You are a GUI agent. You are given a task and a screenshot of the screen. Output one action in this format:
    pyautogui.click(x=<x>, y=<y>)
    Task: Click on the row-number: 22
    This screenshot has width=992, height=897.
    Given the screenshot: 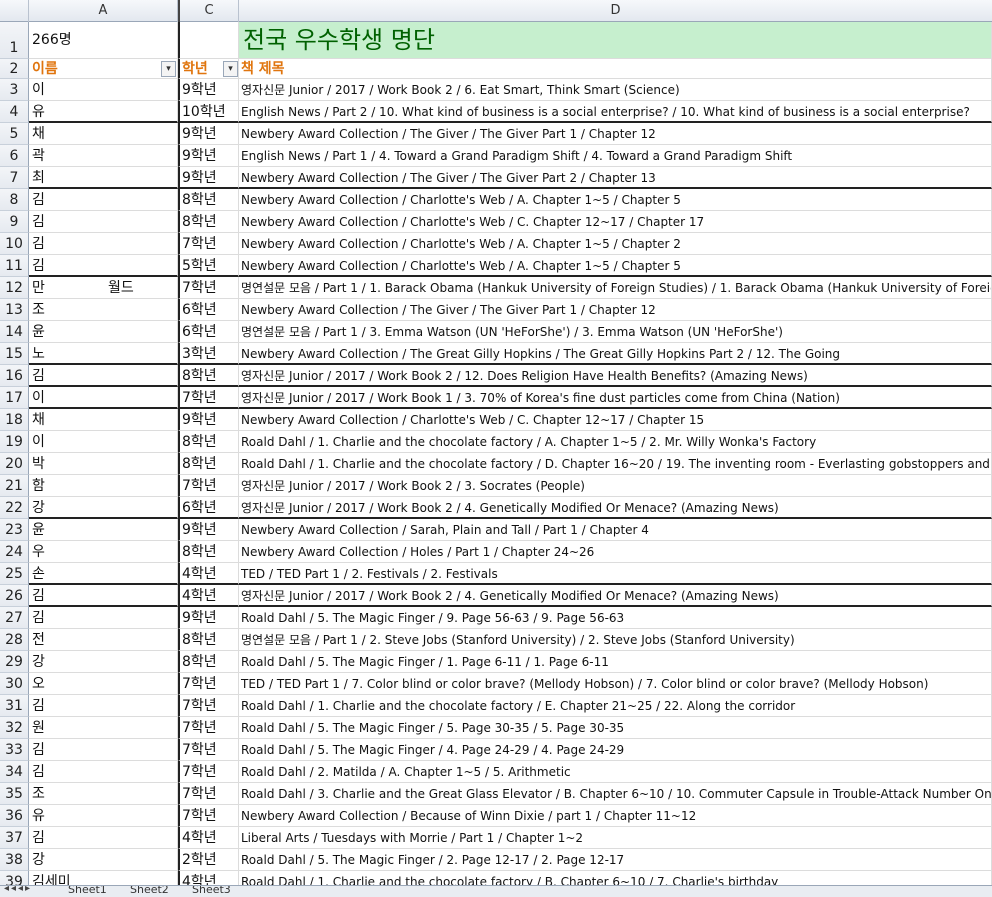 What is the action you would take?
    pyautogui.click(x=14, y=508)
    